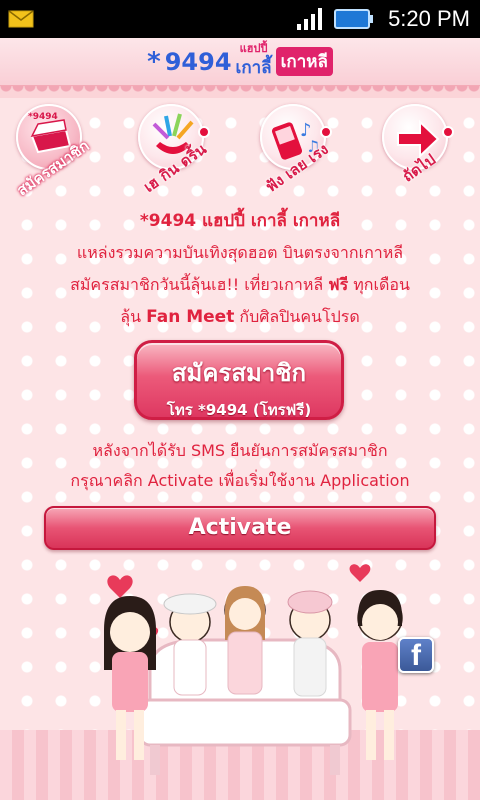 This screenshot has width=480, height=800. I want to click on logo-small-text: แฮปปี้, so click(253, 48).